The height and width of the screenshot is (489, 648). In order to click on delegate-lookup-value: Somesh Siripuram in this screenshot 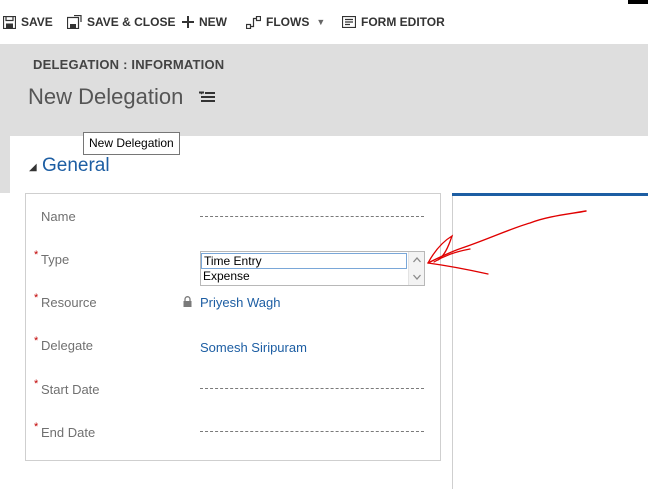, I will do `click(253, 347)`.